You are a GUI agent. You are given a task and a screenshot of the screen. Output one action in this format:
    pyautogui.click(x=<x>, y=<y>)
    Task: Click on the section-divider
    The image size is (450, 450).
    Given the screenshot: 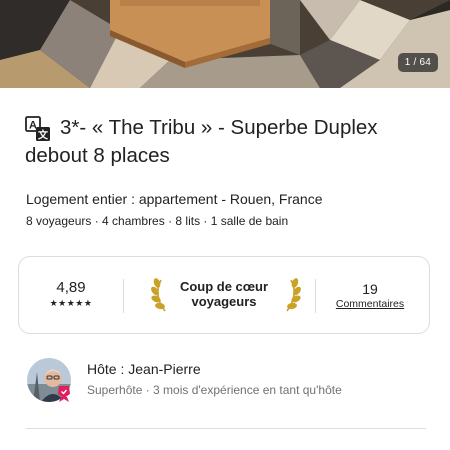 What is the action you would take?
    pyautogui.click(x=226, y=428)
    